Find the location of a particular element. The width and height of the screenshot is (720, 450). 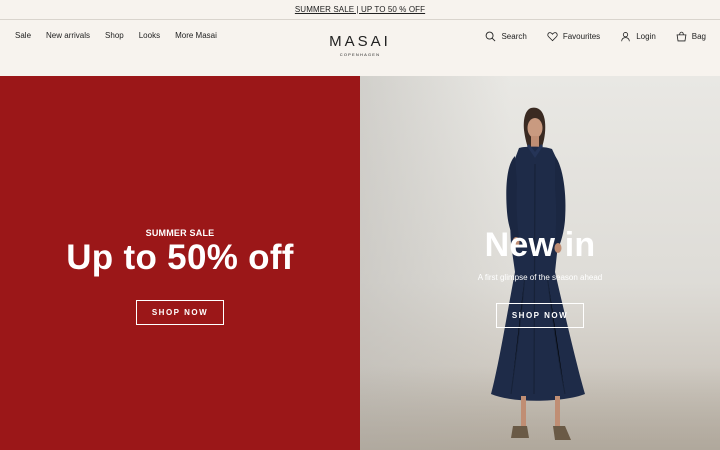

new-in-subtitle: A first glimpse of the season ahead is located at coordinates (540, 277).